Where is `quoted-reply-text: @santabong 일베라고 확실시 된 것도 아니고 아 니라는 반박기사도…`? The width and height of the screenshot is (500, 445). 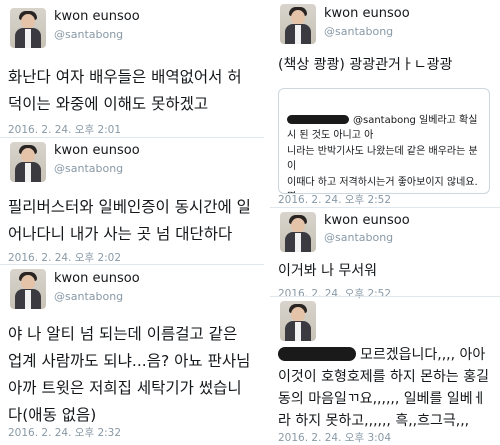 quoted-reply-text: @santabong 일베라고 확실시 된 것도 아니고 아 니라는 반박기사도… is located at coordinates (382, 154).